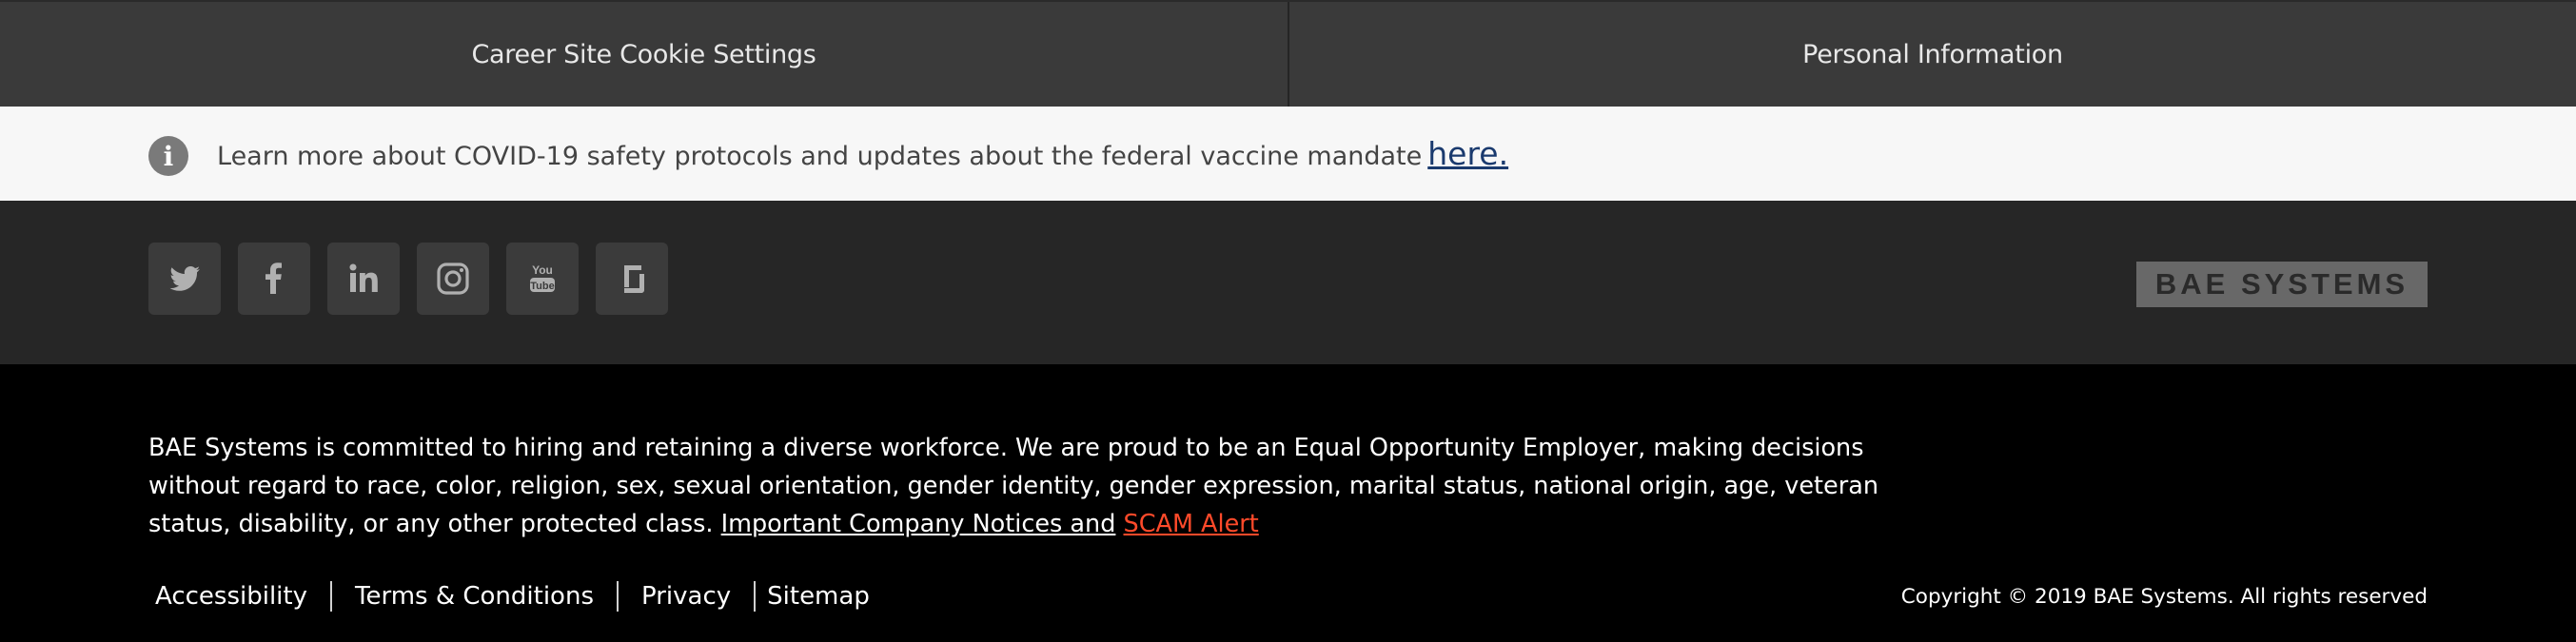 The width and height of the screenshot is (2576, 642). What do you see at coordinates (918, 524) in the screenshot?
I see `important-notices-link: Important Company Notices and` at bounding box center [918, 524].